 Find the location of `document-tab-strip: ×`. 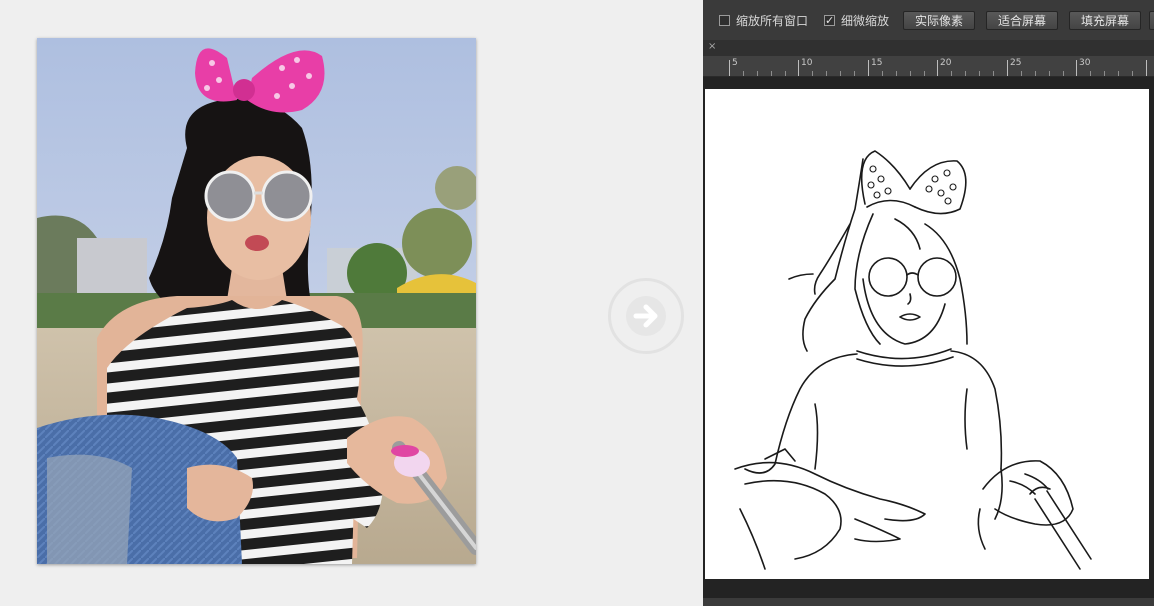

document-tab-strip: × is located at coordinates (928, 48).